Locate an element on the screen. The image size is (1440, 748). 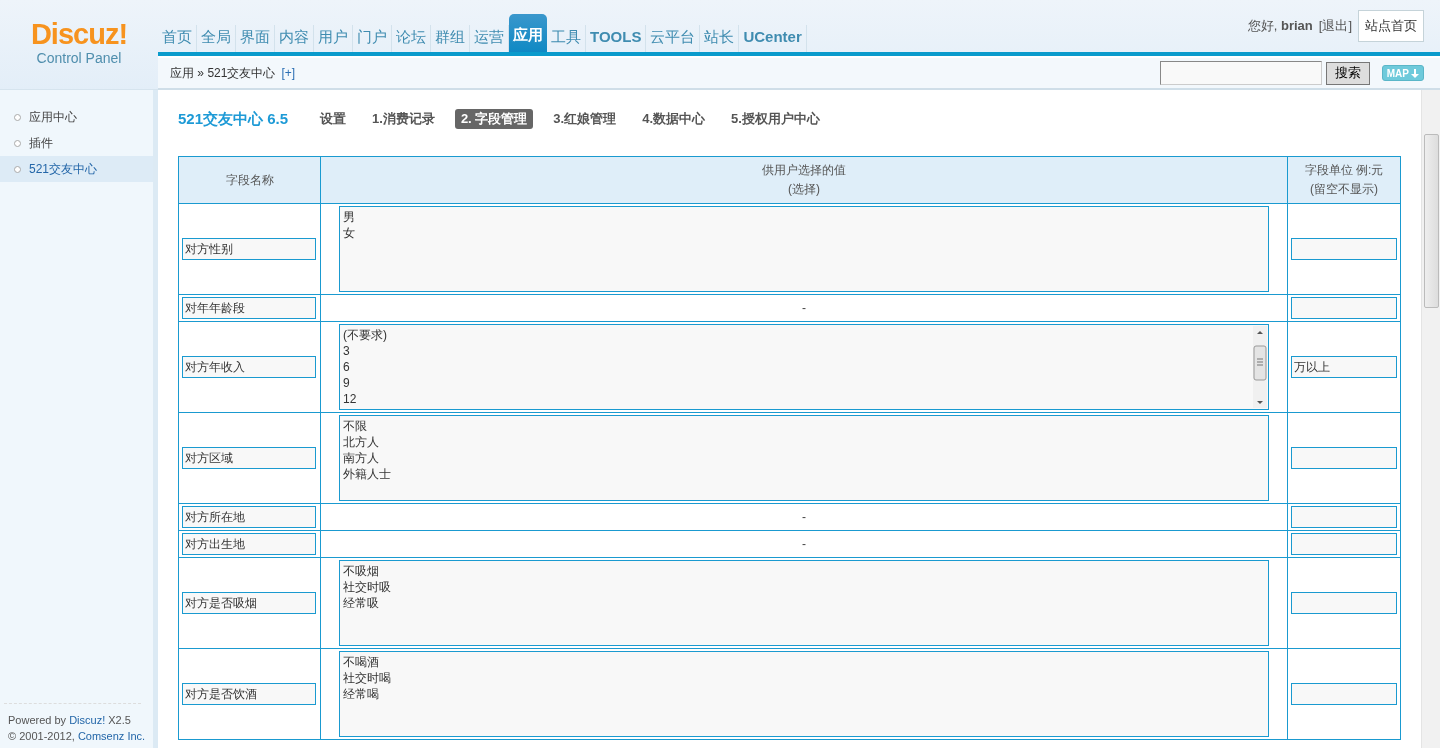
sidebar-item: 插件 is located at coordinates (76, 143).